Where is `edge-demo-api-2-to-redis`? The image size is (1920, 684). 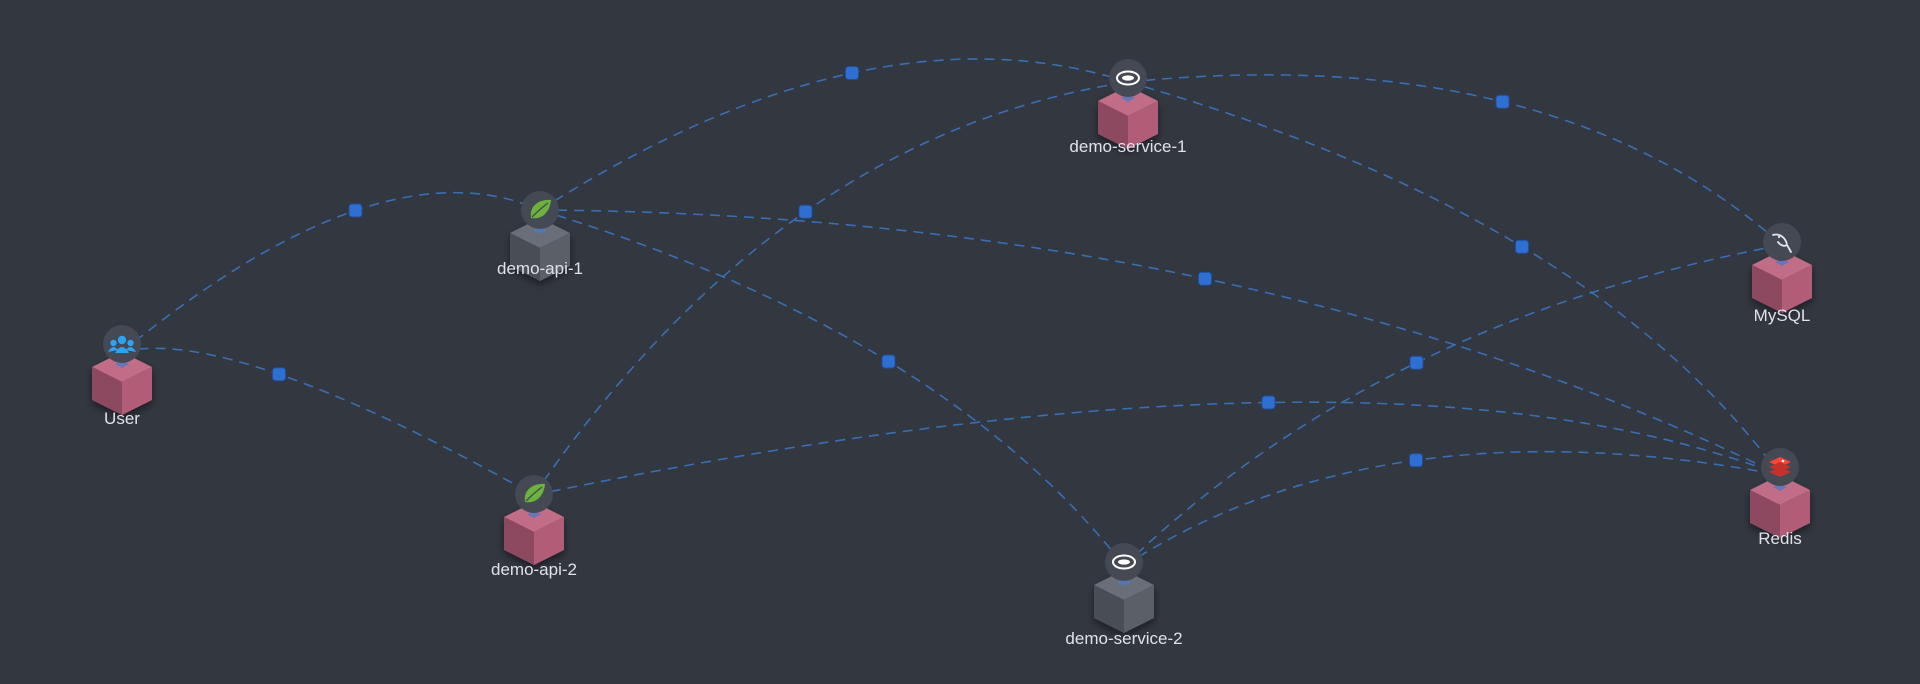 edge-demo-api-2-to-redis is located at coordinates (1157, 445).